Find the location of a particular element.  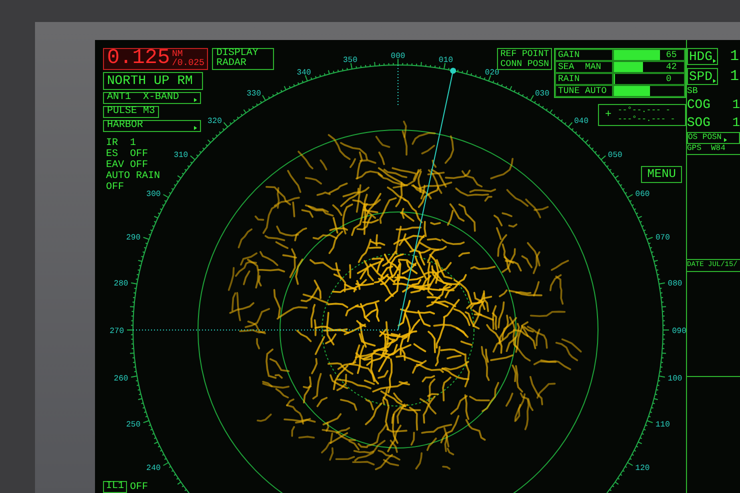

adjustment-label: RAIN is located at coordinates (584, 79).